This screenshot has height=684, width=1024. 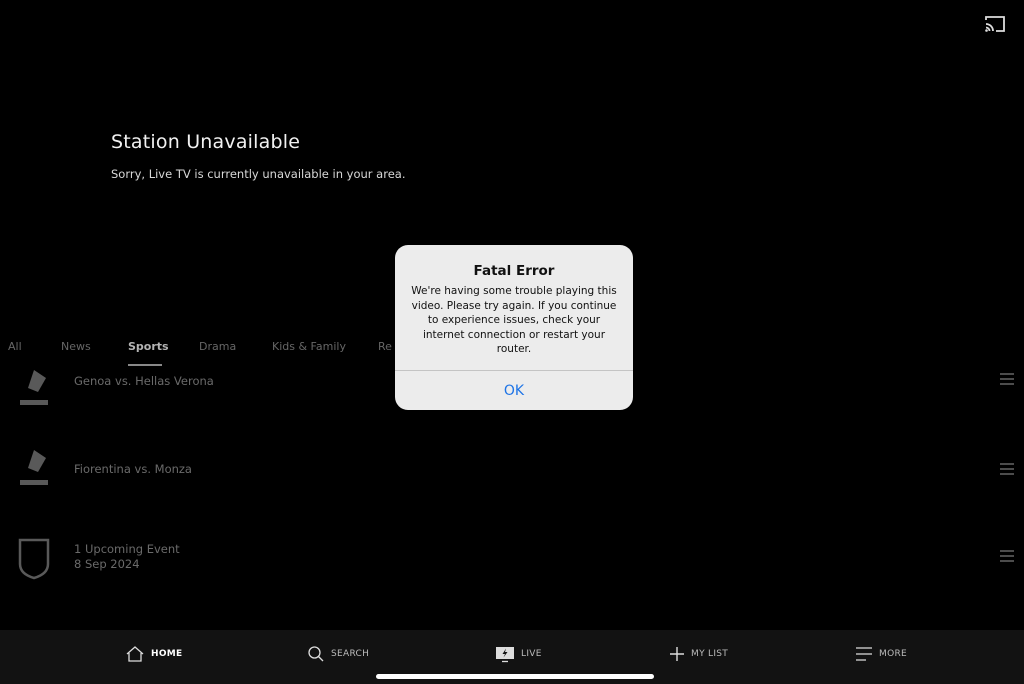 I want to click on plus-icon, so click(x=677, y=654).